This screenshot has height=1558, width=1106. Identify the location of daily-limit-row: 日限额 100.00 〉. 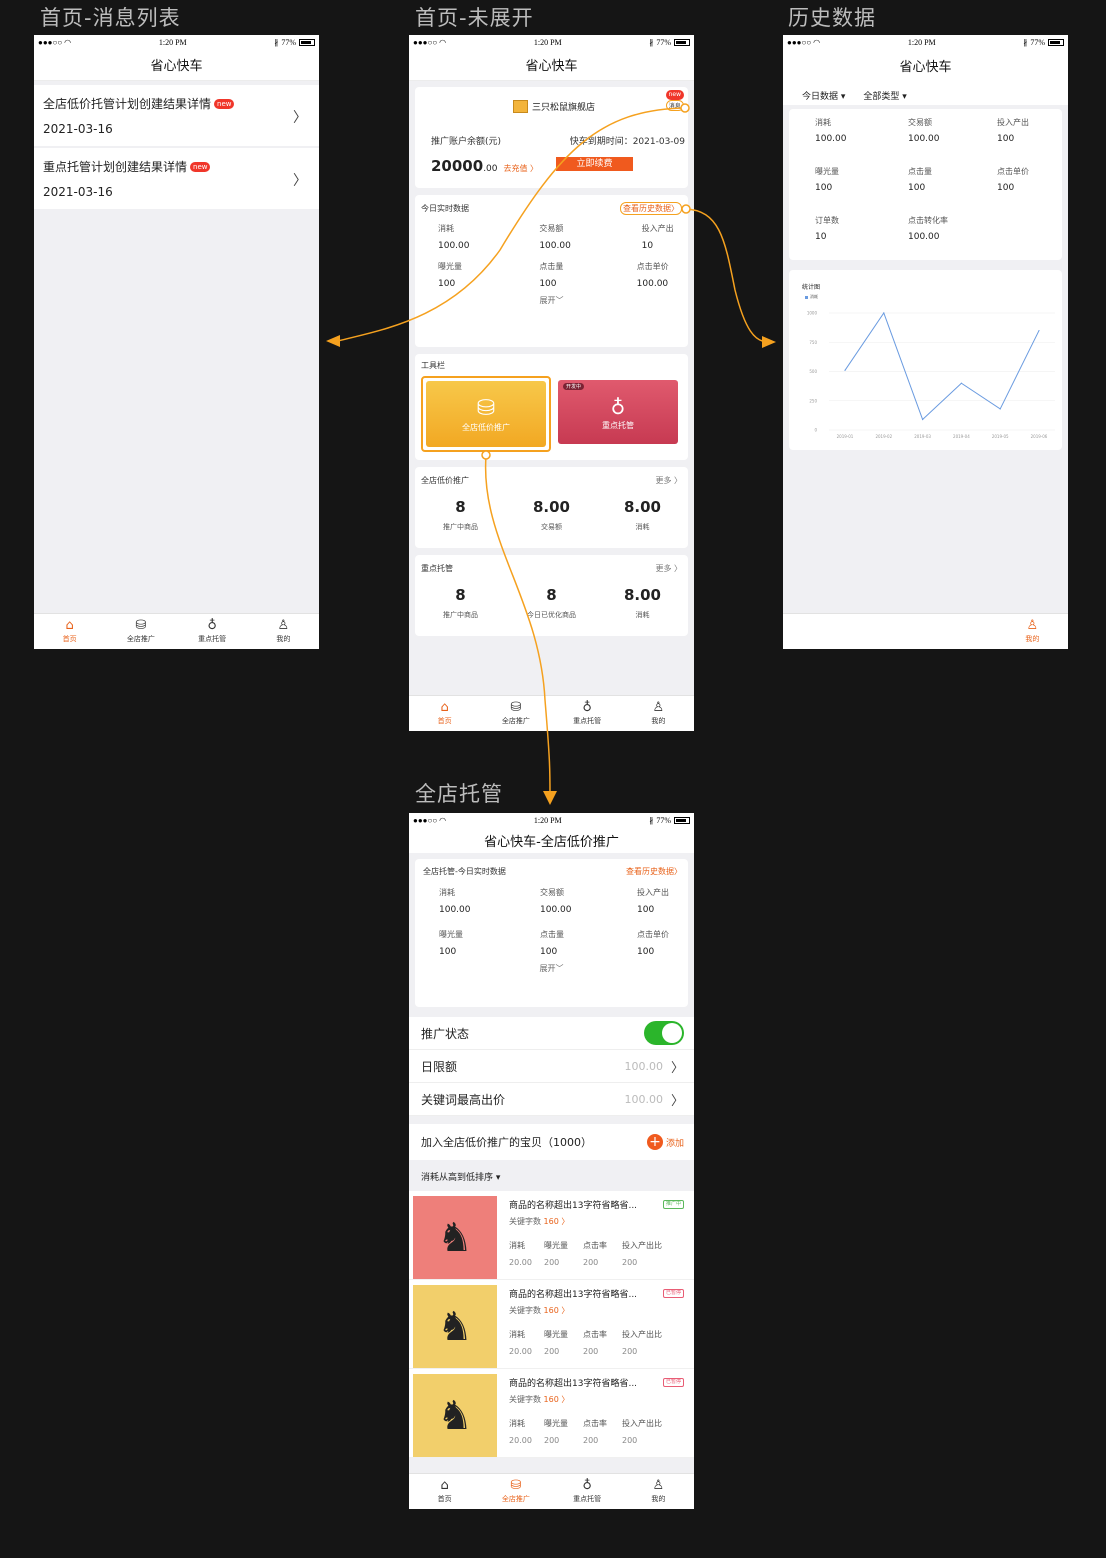
(551, 1066).